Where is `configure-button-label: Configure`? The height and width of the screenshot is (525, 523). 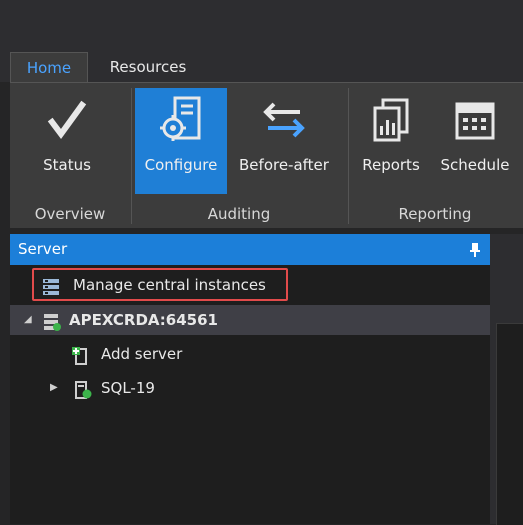 configure-button-label: Configure is located at coordinates (181, 165).